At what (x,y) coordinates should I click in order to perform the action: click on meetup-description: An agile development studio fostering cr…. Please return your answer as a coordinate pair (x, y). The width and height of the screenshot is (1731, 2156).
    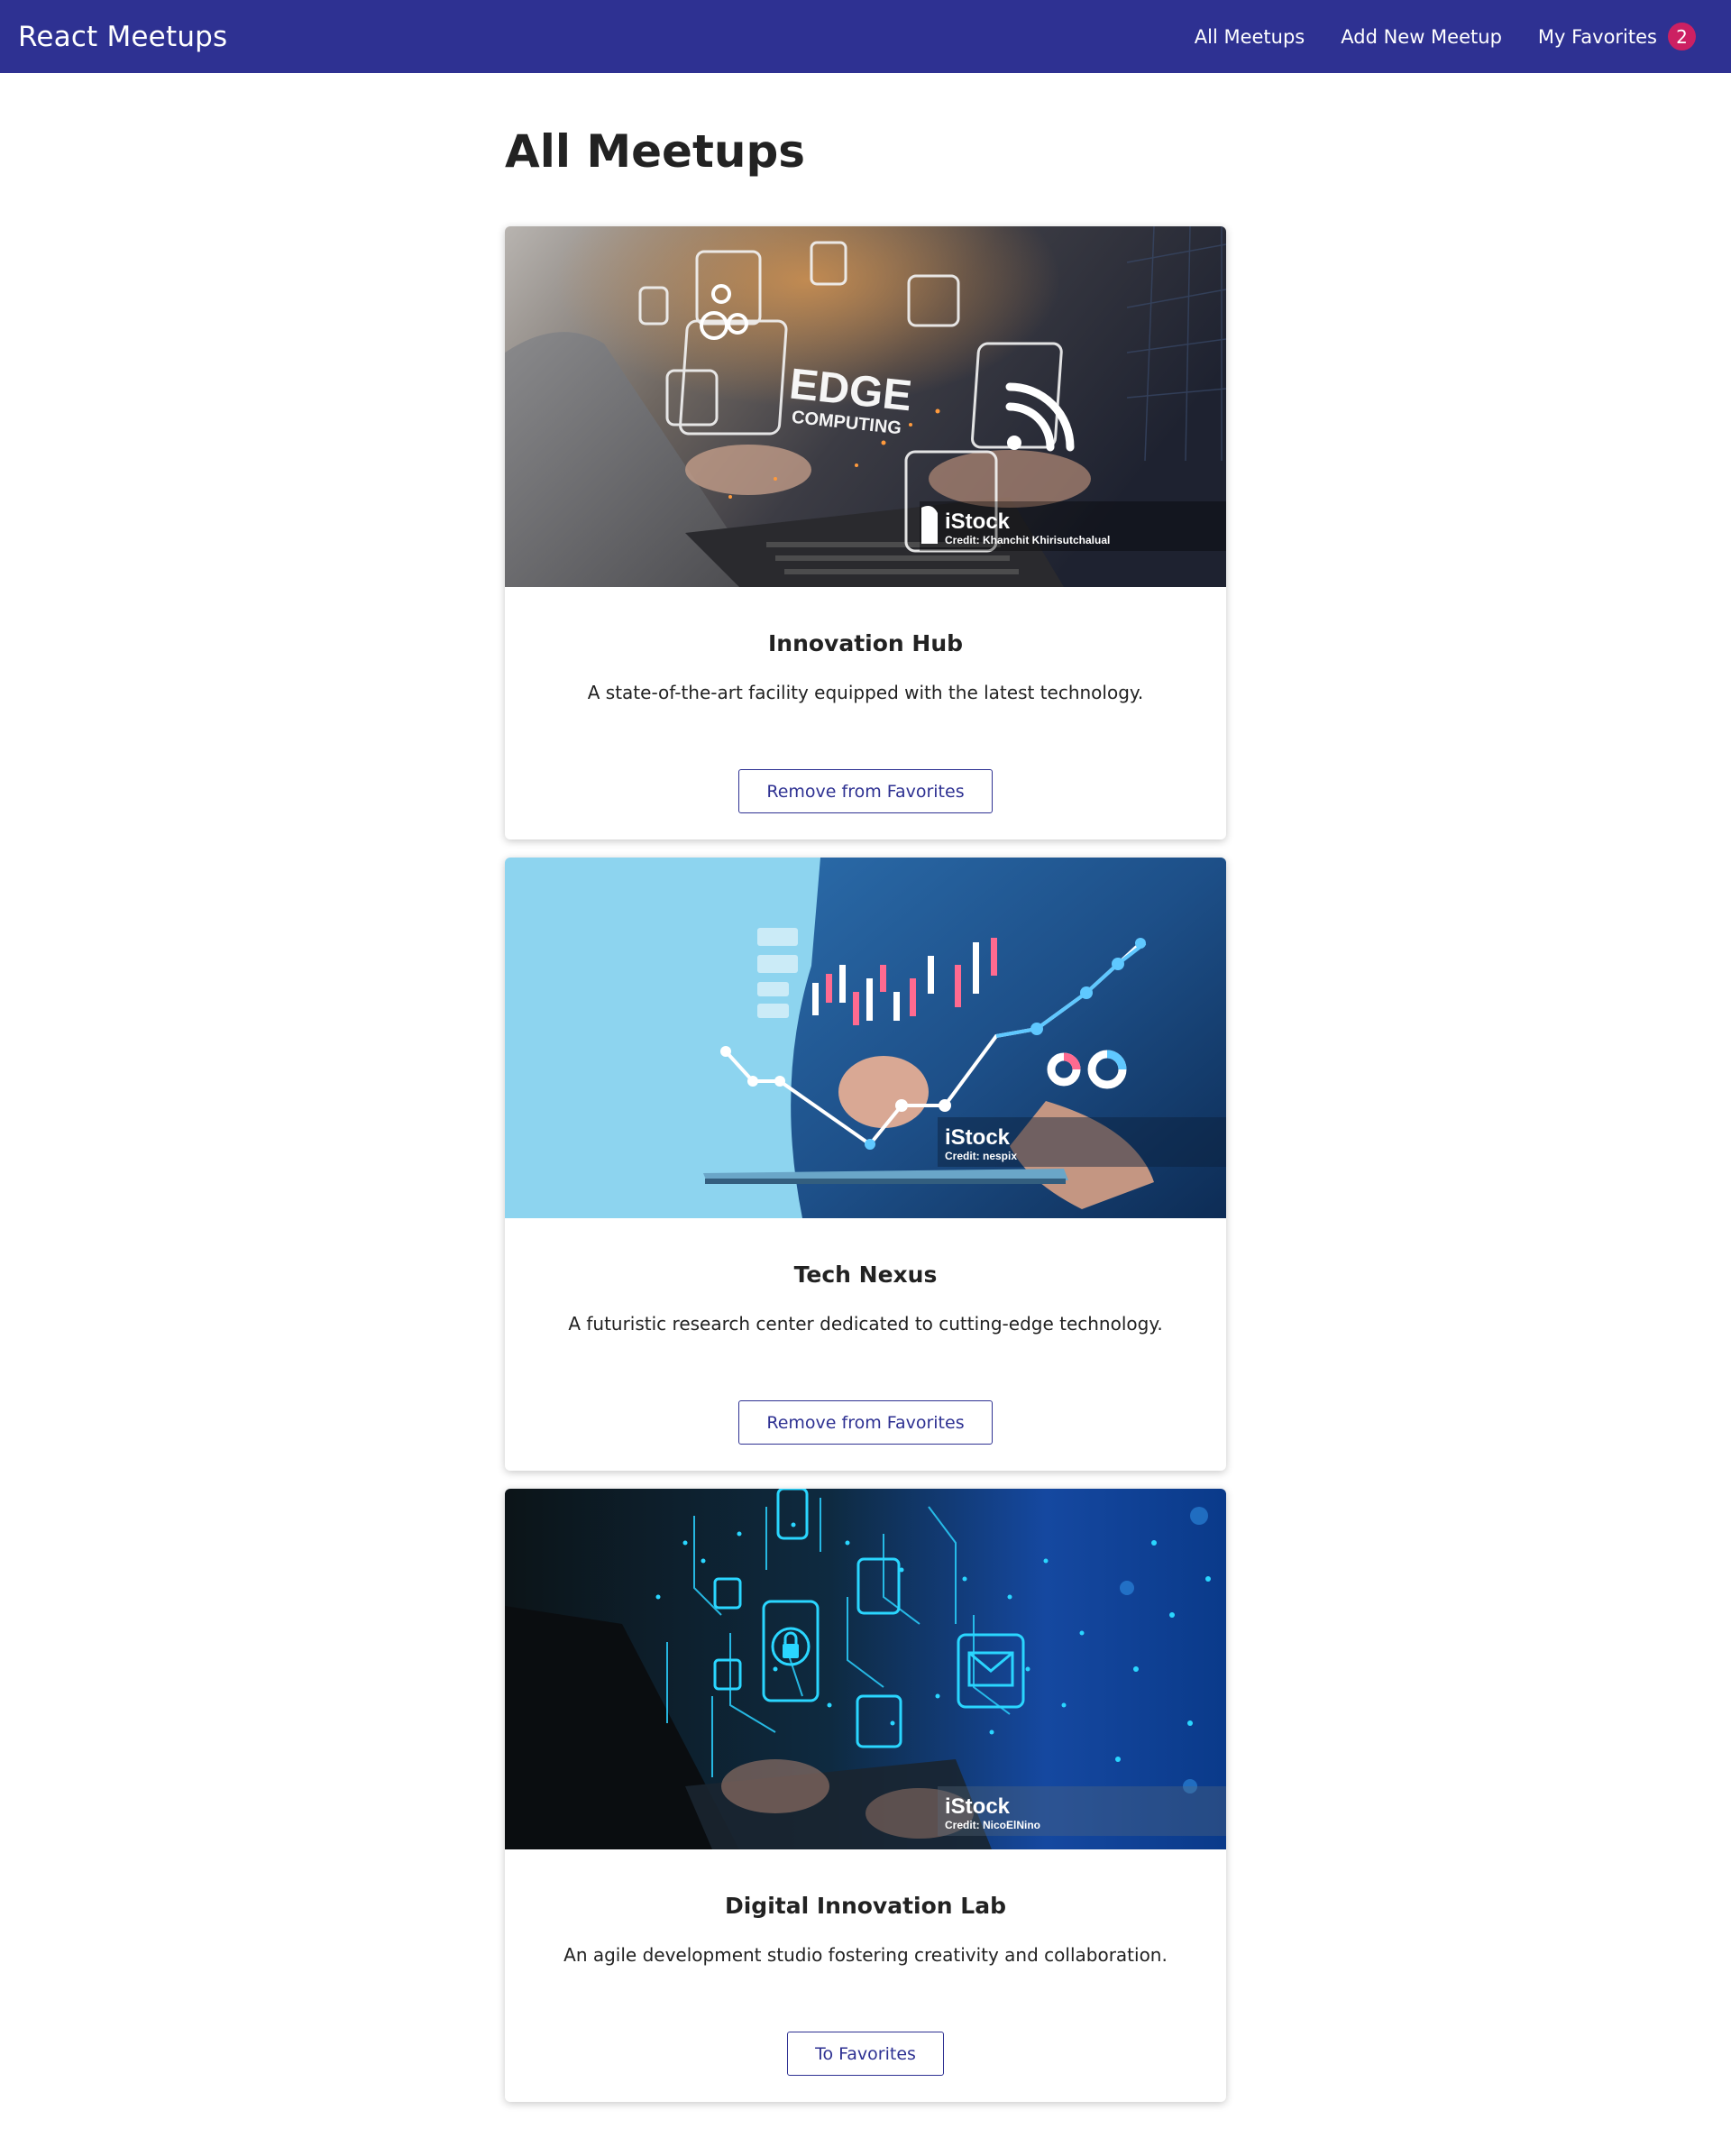
    Looking at the image, I should click on (865, 1955).